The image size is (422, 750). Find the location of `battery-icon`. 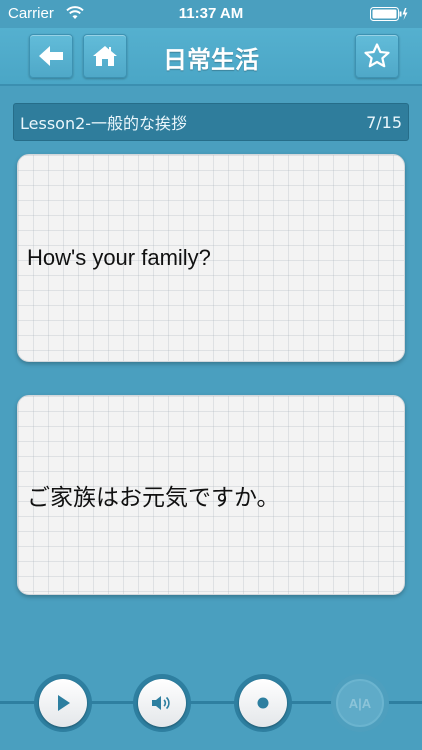

battery-icon is located at coordinates (389, 14).